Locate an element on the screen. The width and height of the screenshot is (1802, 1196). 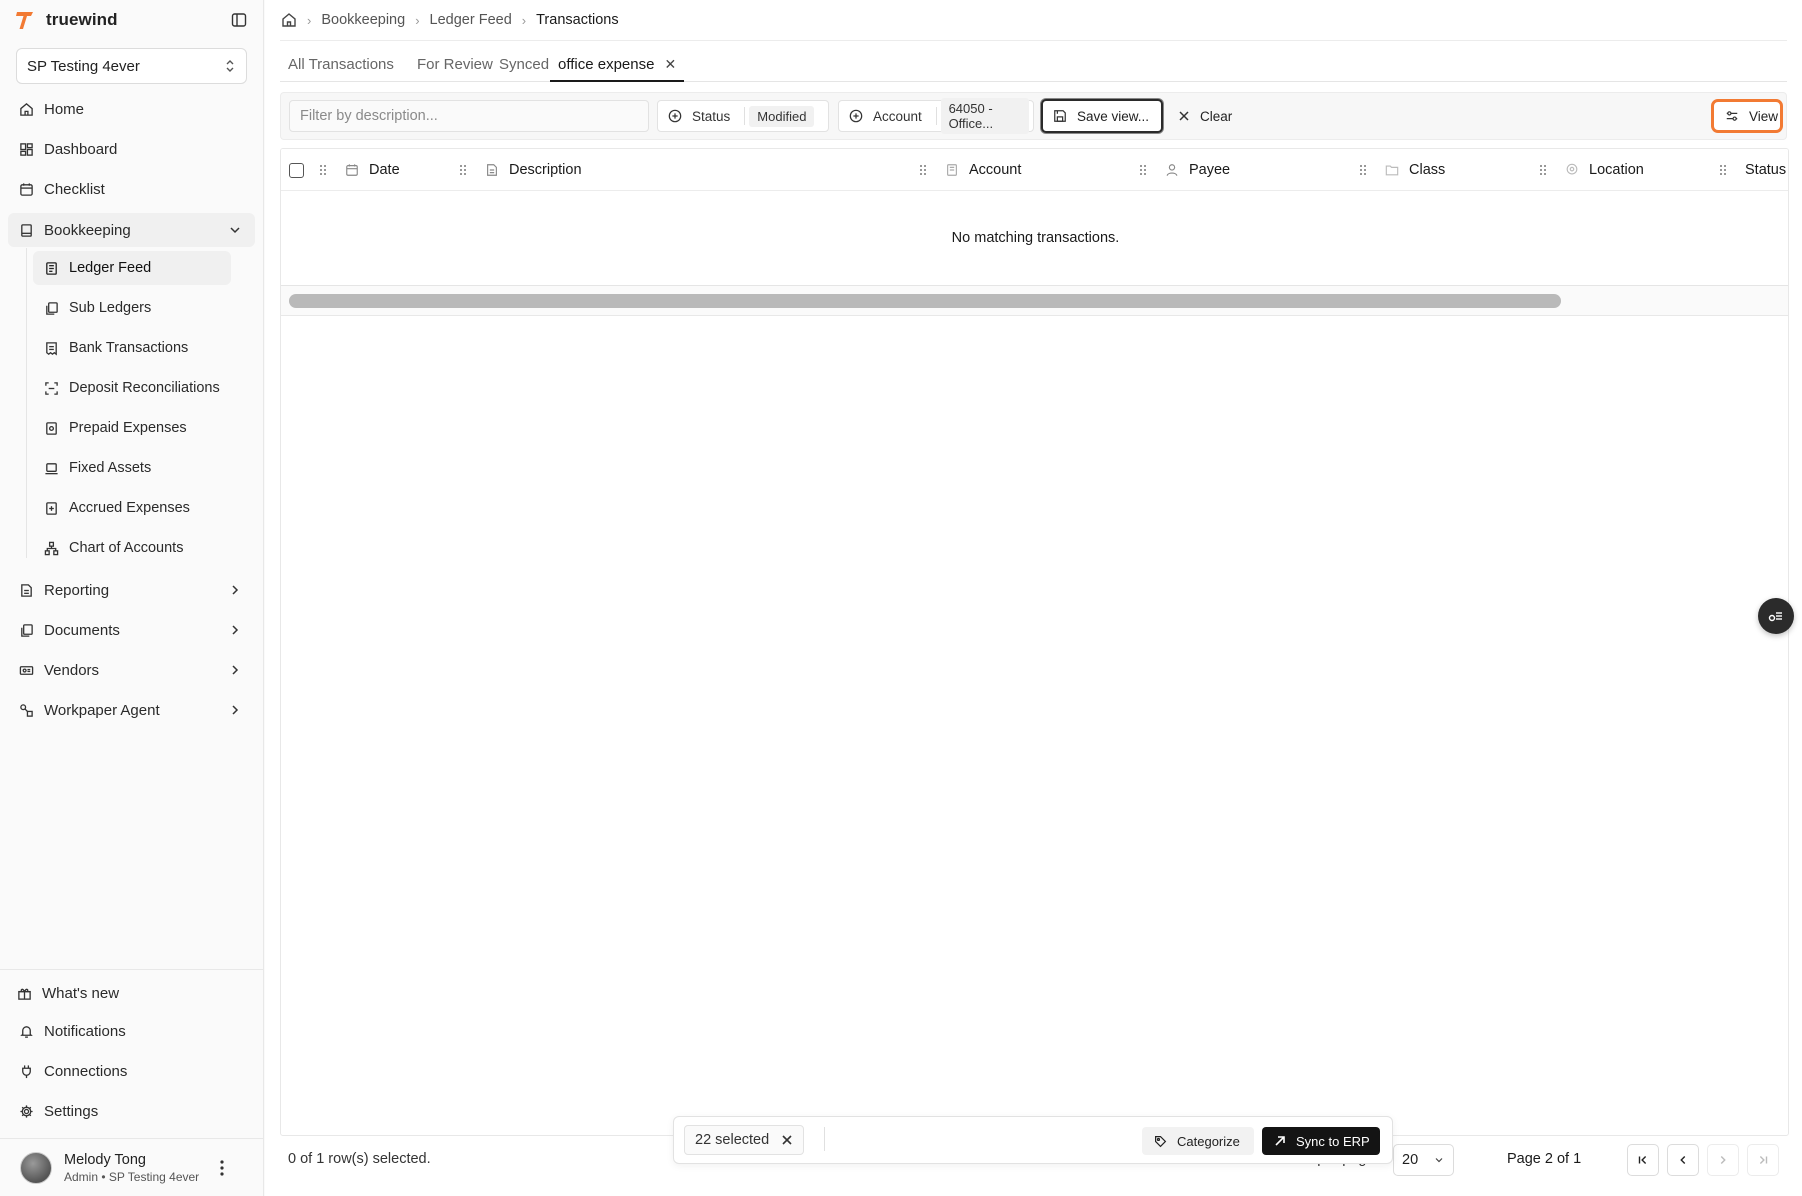
company-selector: SP Testing 4ever is located at coordinates (131, 66).